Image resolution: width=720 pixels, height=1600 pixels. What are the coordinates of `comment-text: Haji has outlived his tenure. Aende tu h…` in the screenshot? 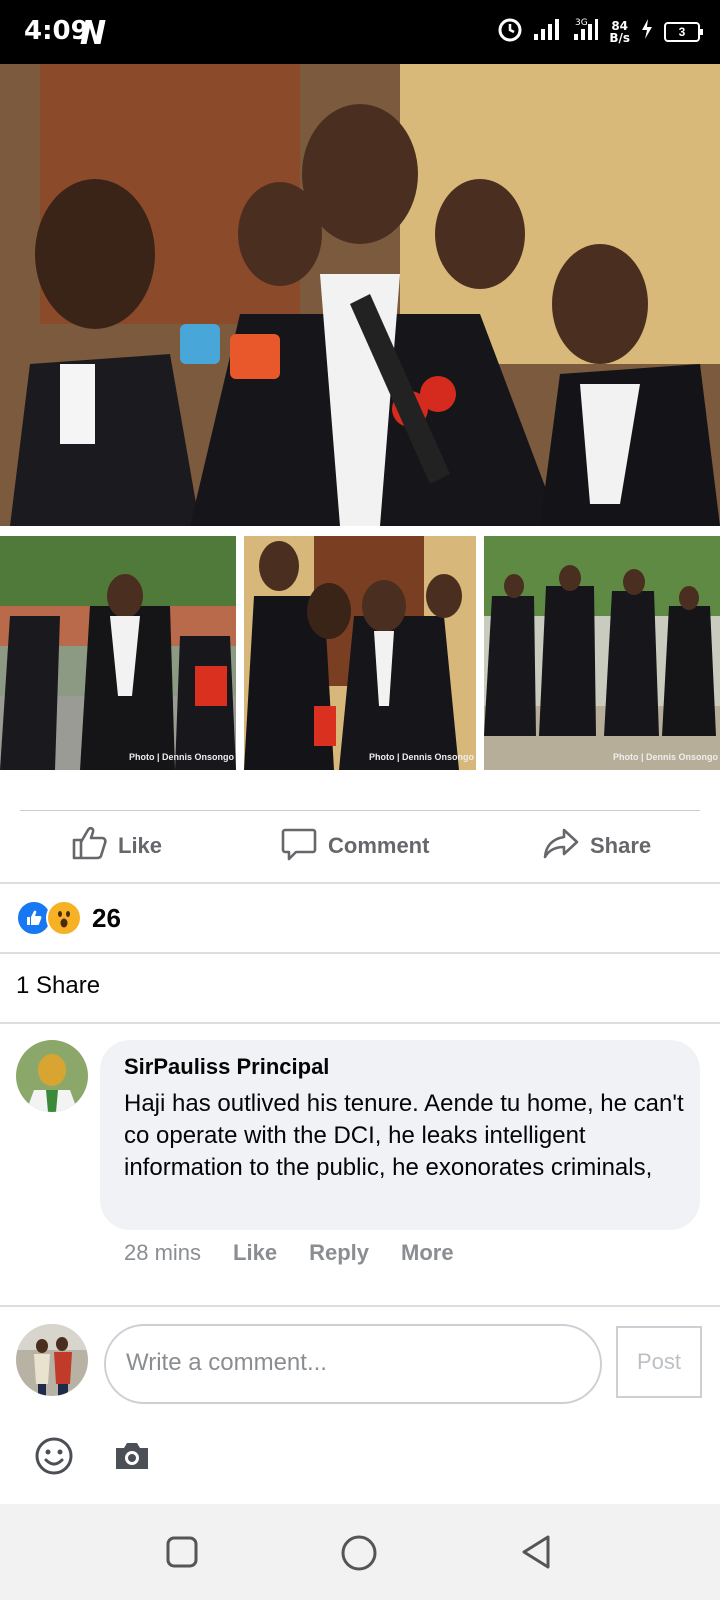 It's located at (404, 1135).